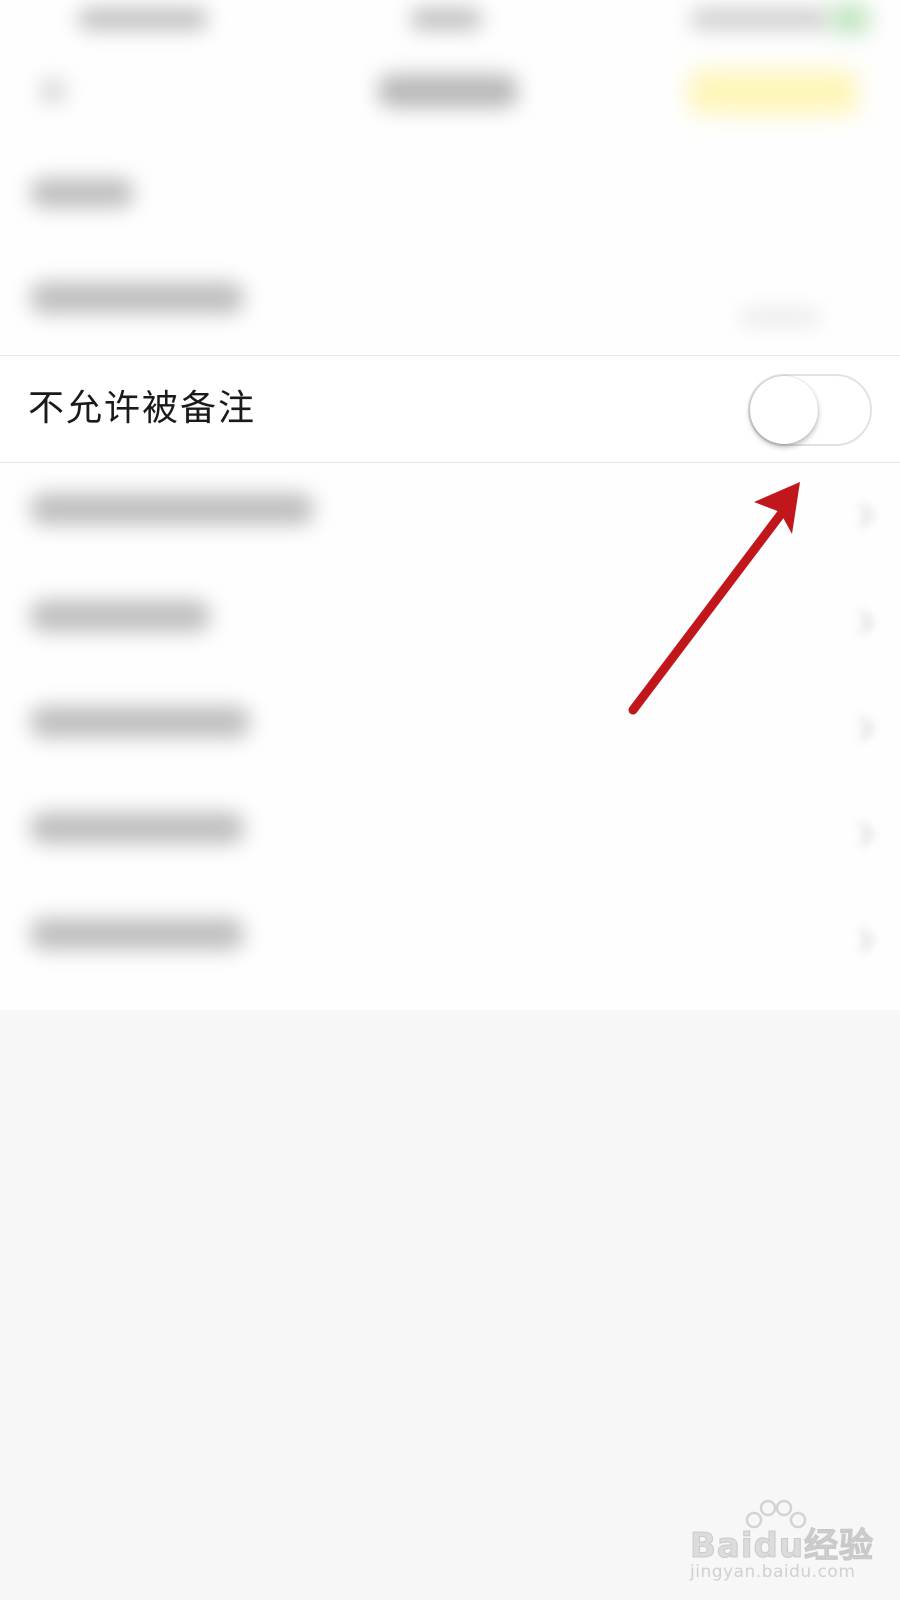  I want to click on watermark-url: jingyan.baidu.com, so click(773, 1572).